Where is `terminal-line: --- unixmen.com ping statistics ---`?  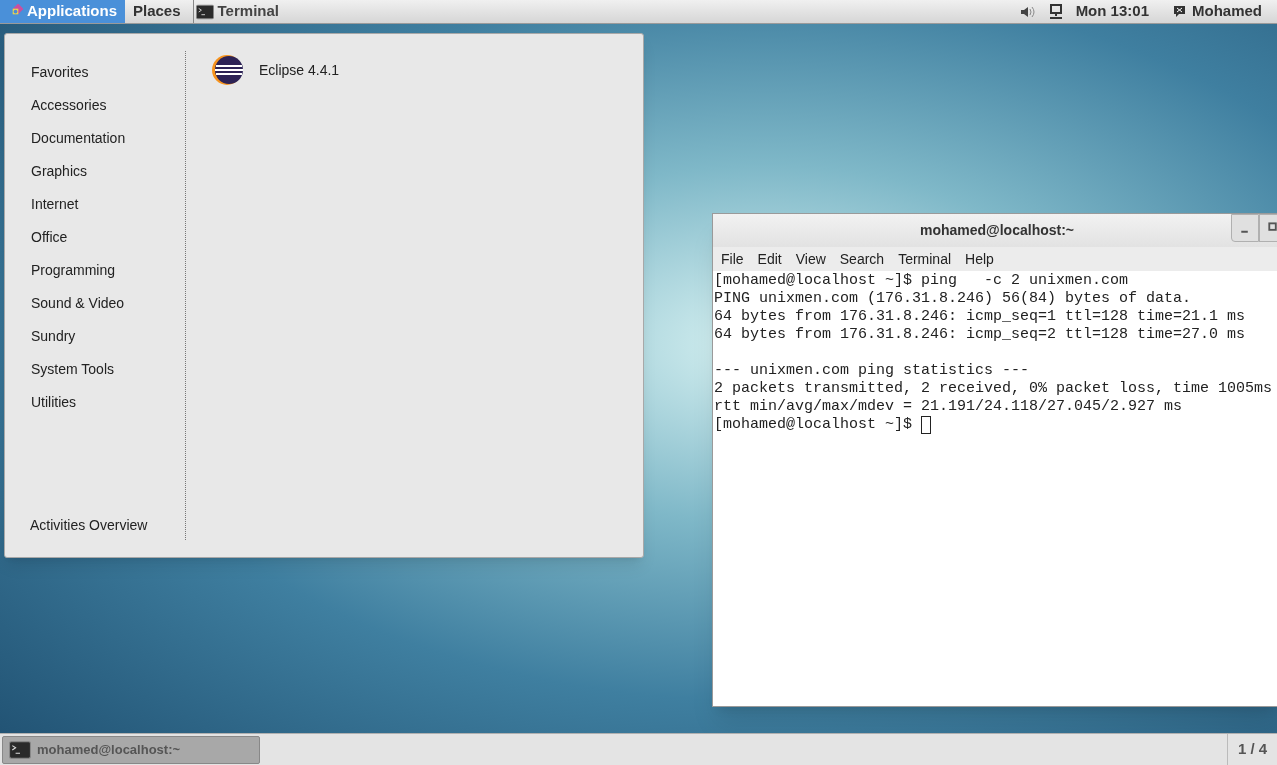
terminal-line: --- unixmen.com ping statistics --- is located at coordinates (872, 371).